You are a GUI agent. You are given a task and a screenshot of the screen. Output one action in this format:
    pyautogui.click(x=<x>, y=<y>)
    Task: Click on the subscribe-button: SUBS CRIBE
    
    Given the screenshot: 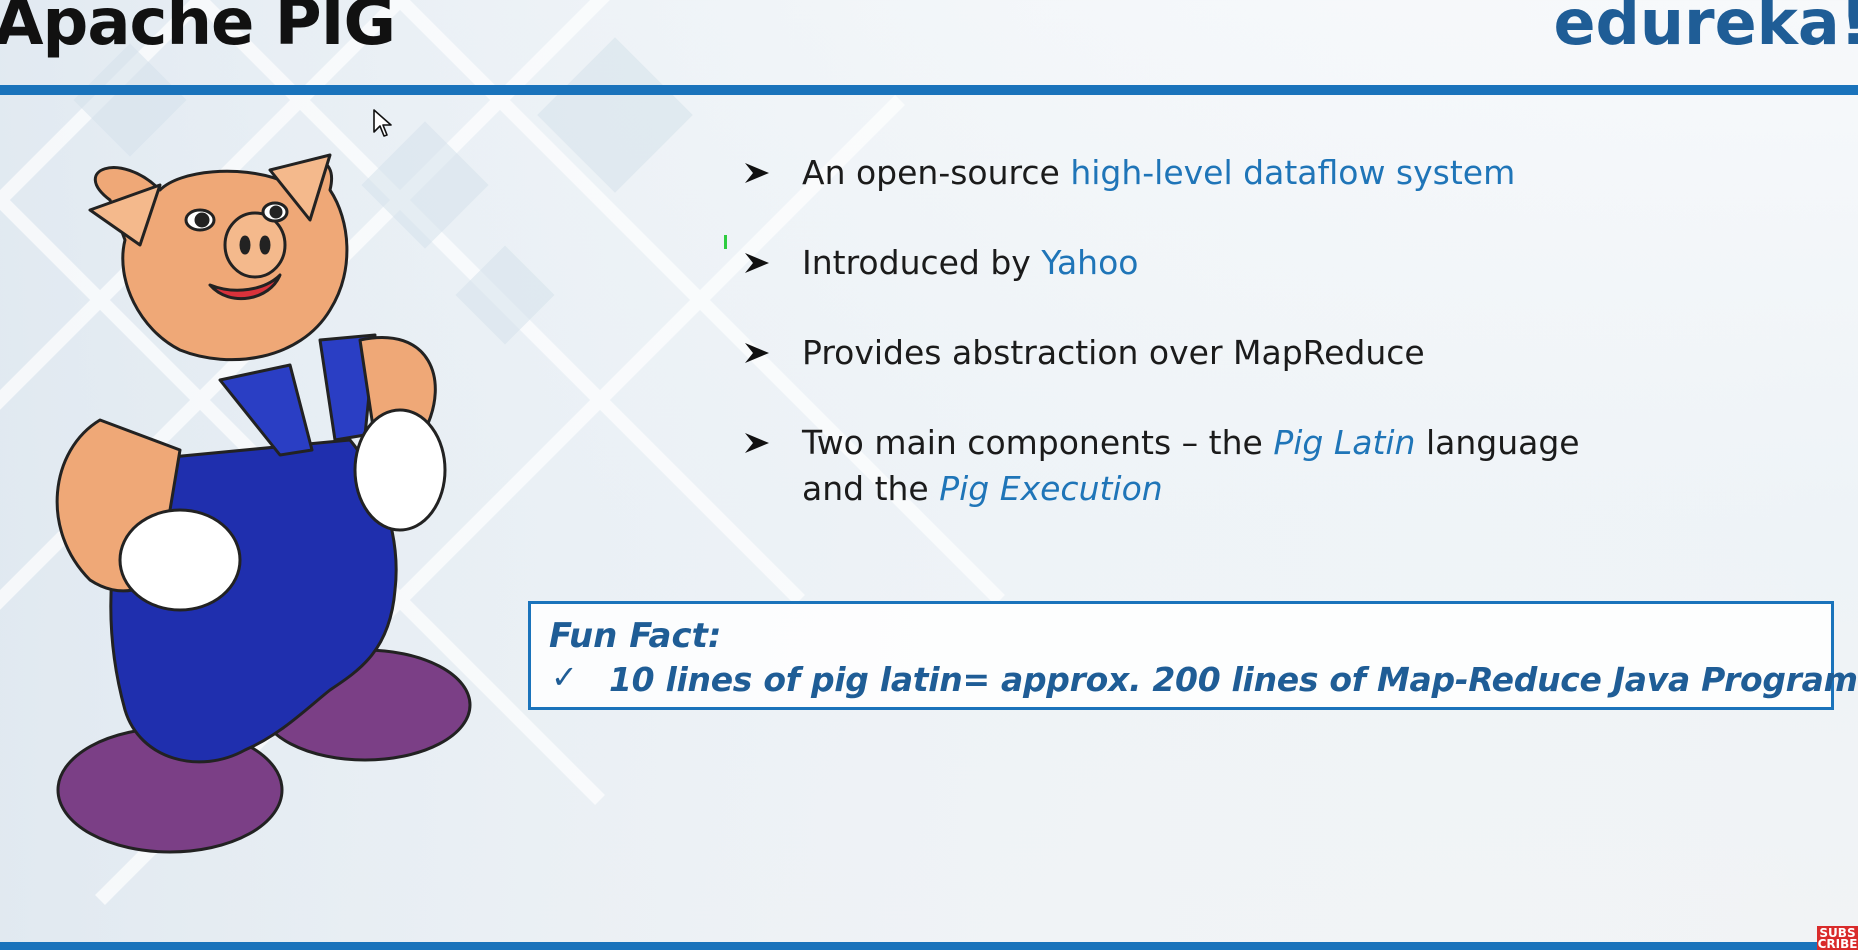 What is the action you would take?
    pyautogui.click(x=1837, y=938)
    